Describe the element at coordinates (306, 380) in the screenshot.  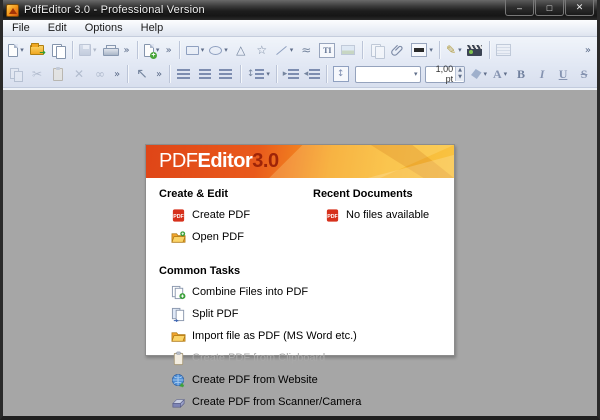
I see `create-from-website-link: Create PDF from Website` at that location.